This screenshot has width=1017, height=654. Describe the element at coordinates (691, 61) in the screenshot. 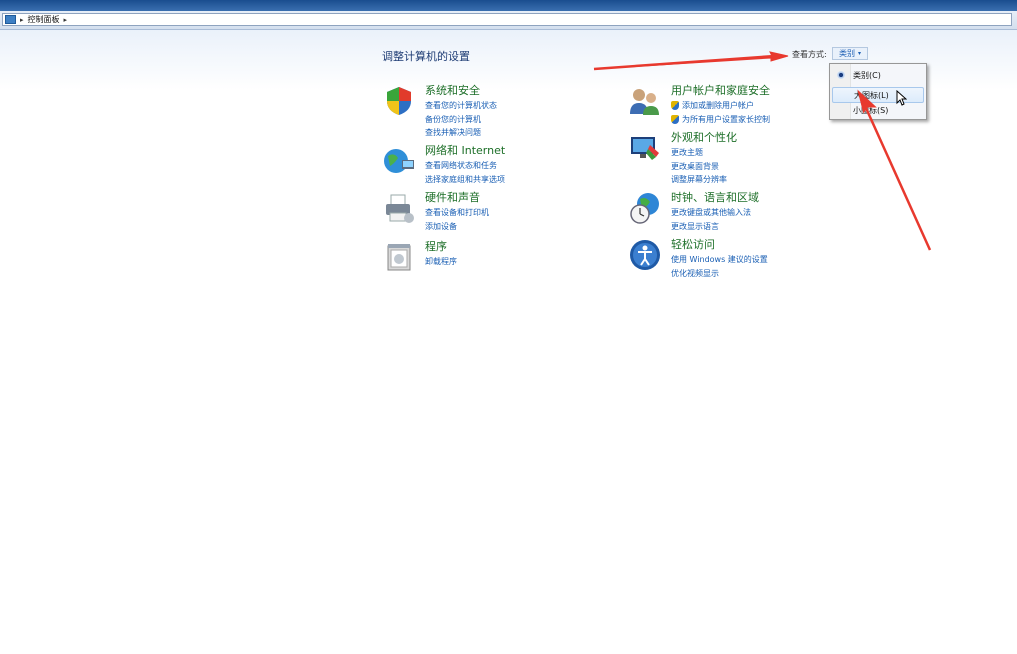

I see `annotation-arrow-to-view-by` at that location.